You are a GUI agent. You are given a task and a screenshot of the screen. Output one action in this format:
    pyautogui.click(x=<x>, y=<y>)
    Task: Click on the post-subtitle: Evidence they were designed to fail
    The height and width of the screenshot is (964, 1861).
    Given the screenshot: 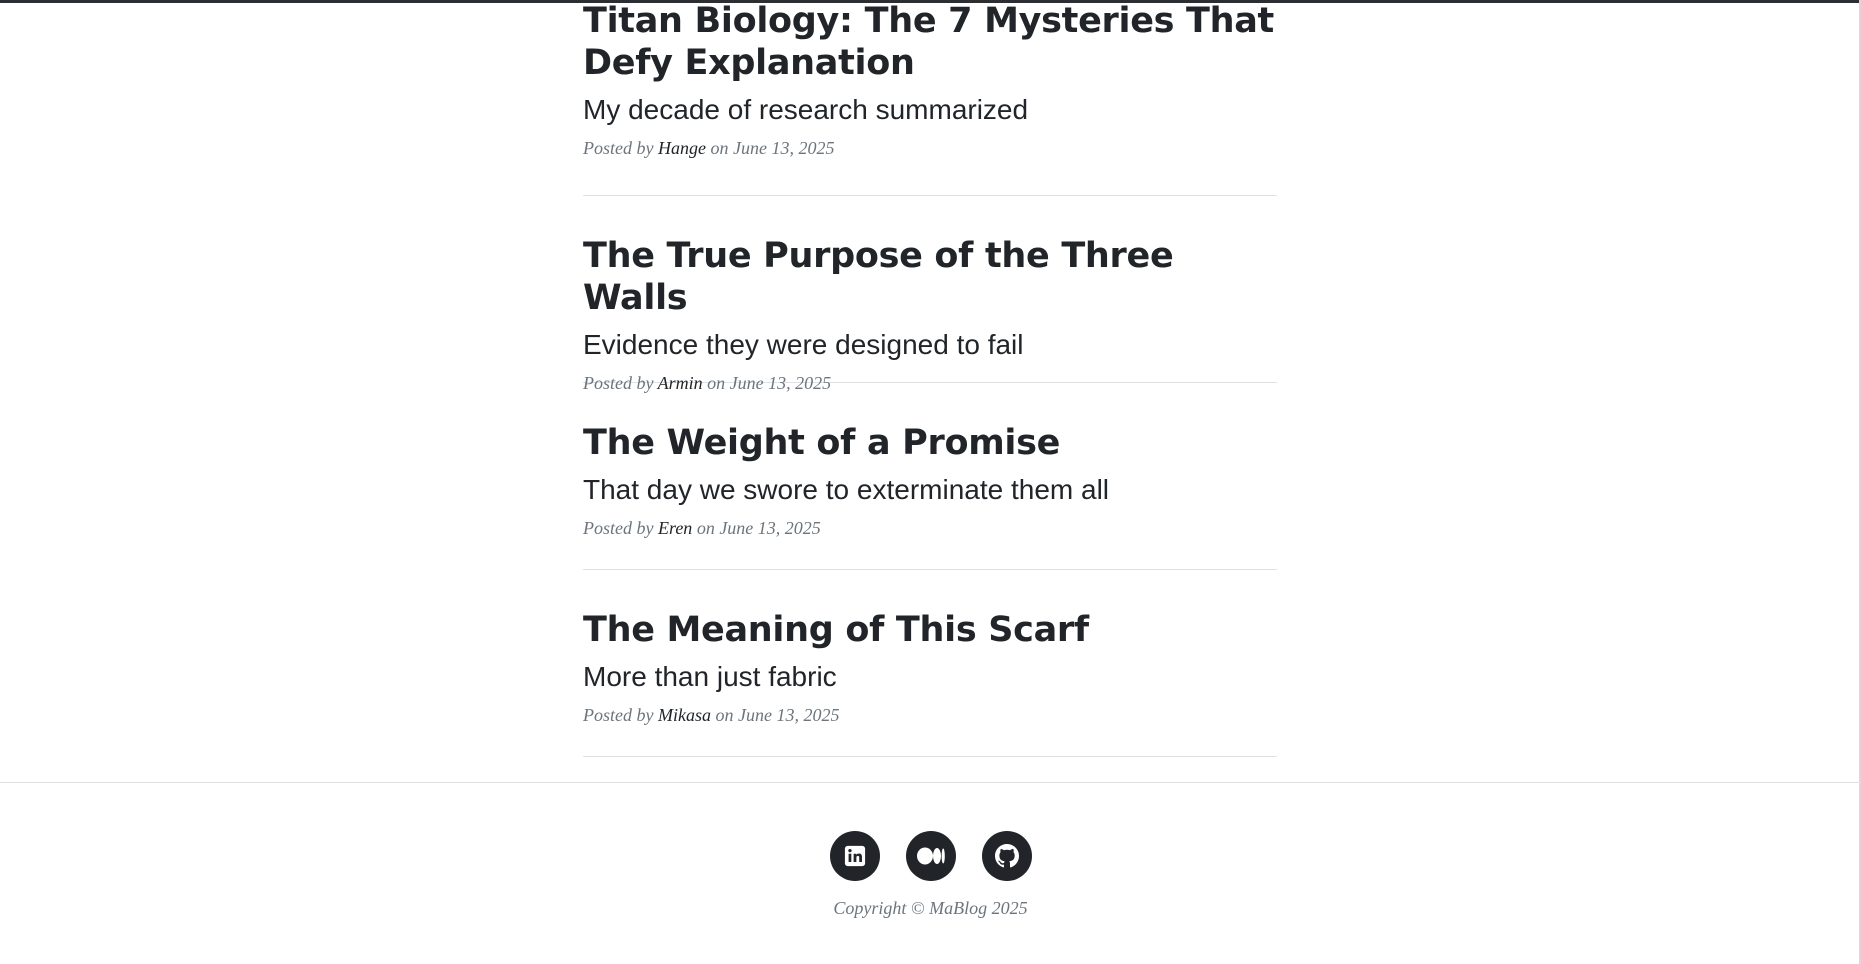 What is the action you would take?
    pyautogui.click(x=930, y=345)
    